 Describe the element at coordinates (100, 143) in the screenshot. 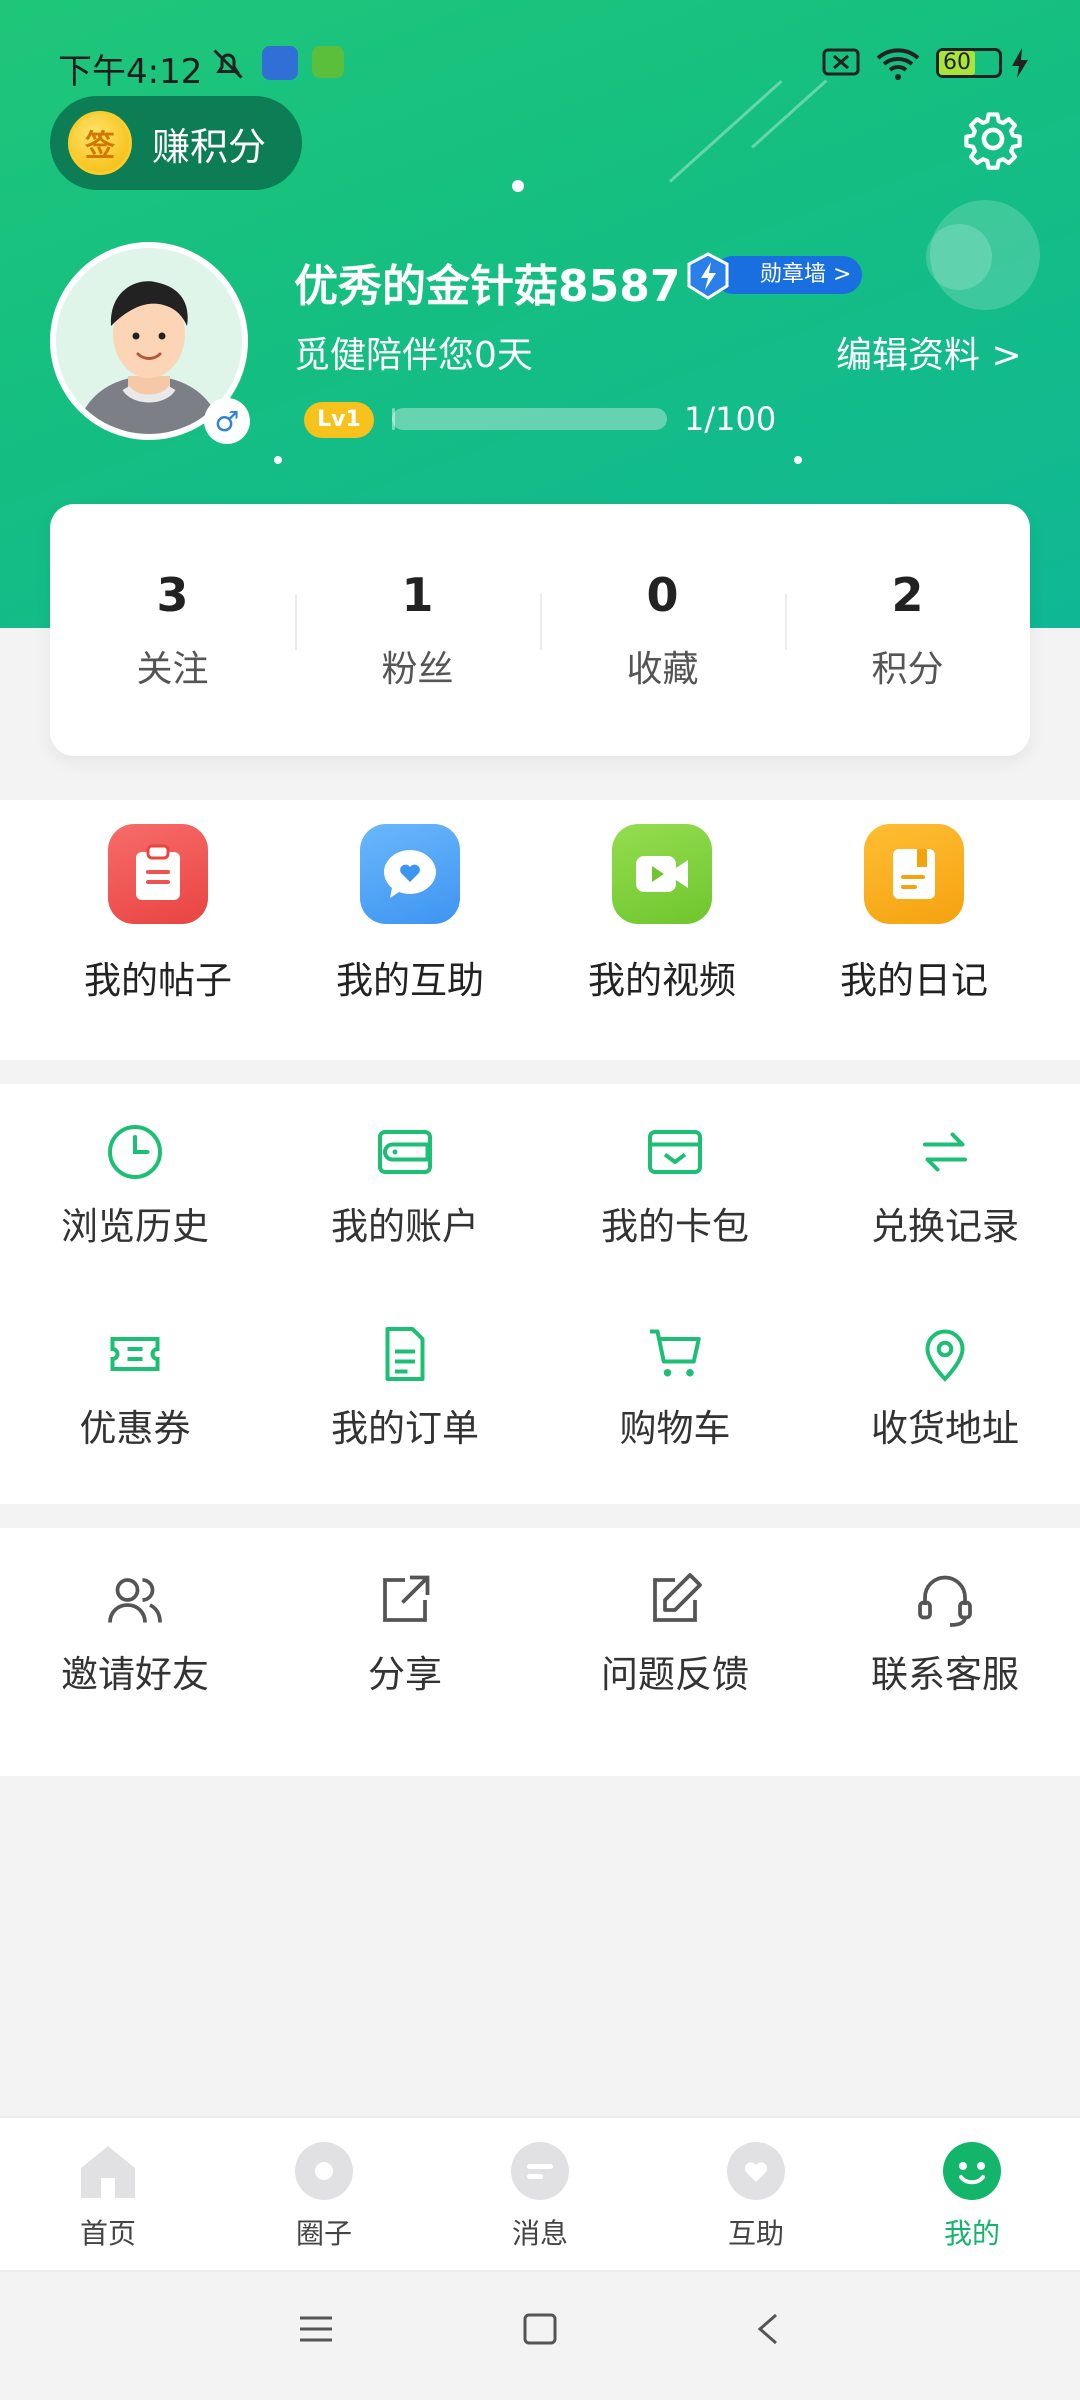

I see `coin-icon: 签` at that location.